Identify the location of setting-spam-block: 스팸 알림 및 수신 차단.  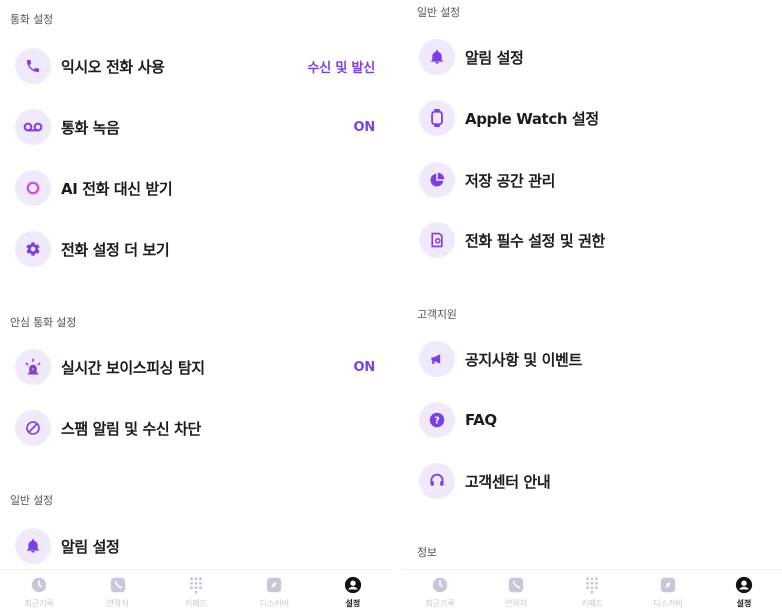
(196, 428).